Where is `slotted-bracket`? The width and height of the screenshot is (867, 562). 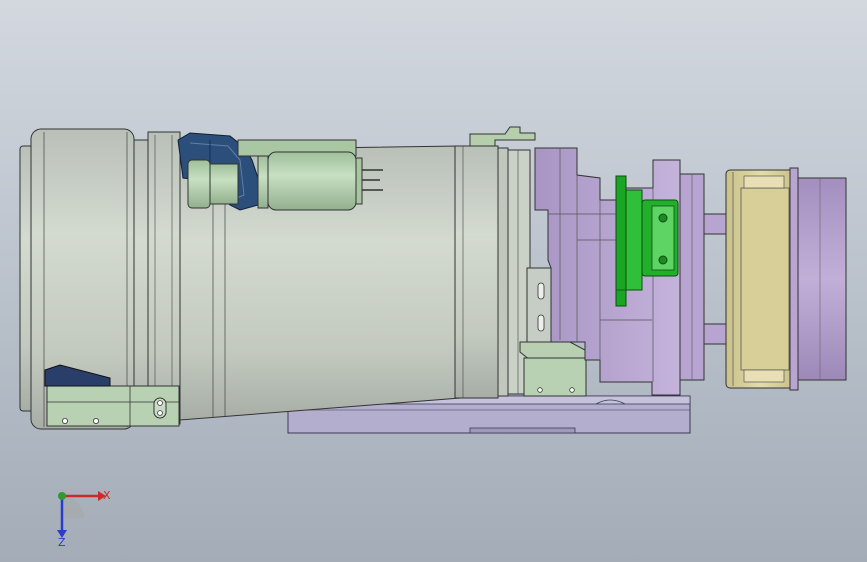 slotted-bracket is located at coordinates (539, 306).